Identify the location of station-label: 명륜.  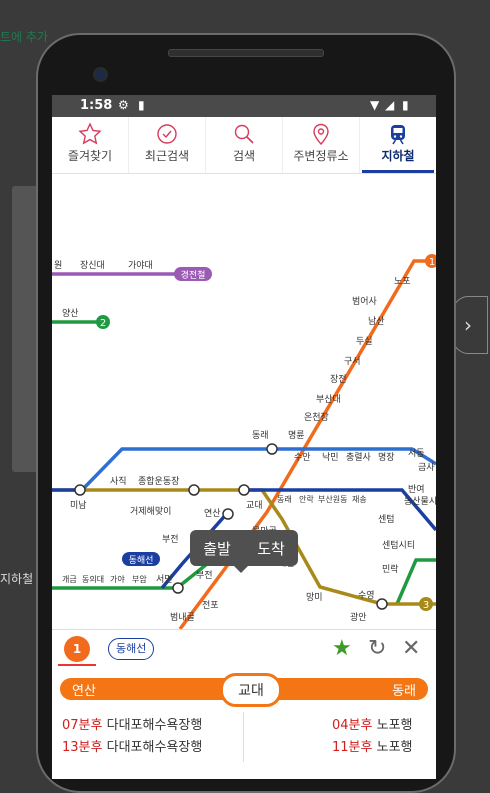
(296, 435).